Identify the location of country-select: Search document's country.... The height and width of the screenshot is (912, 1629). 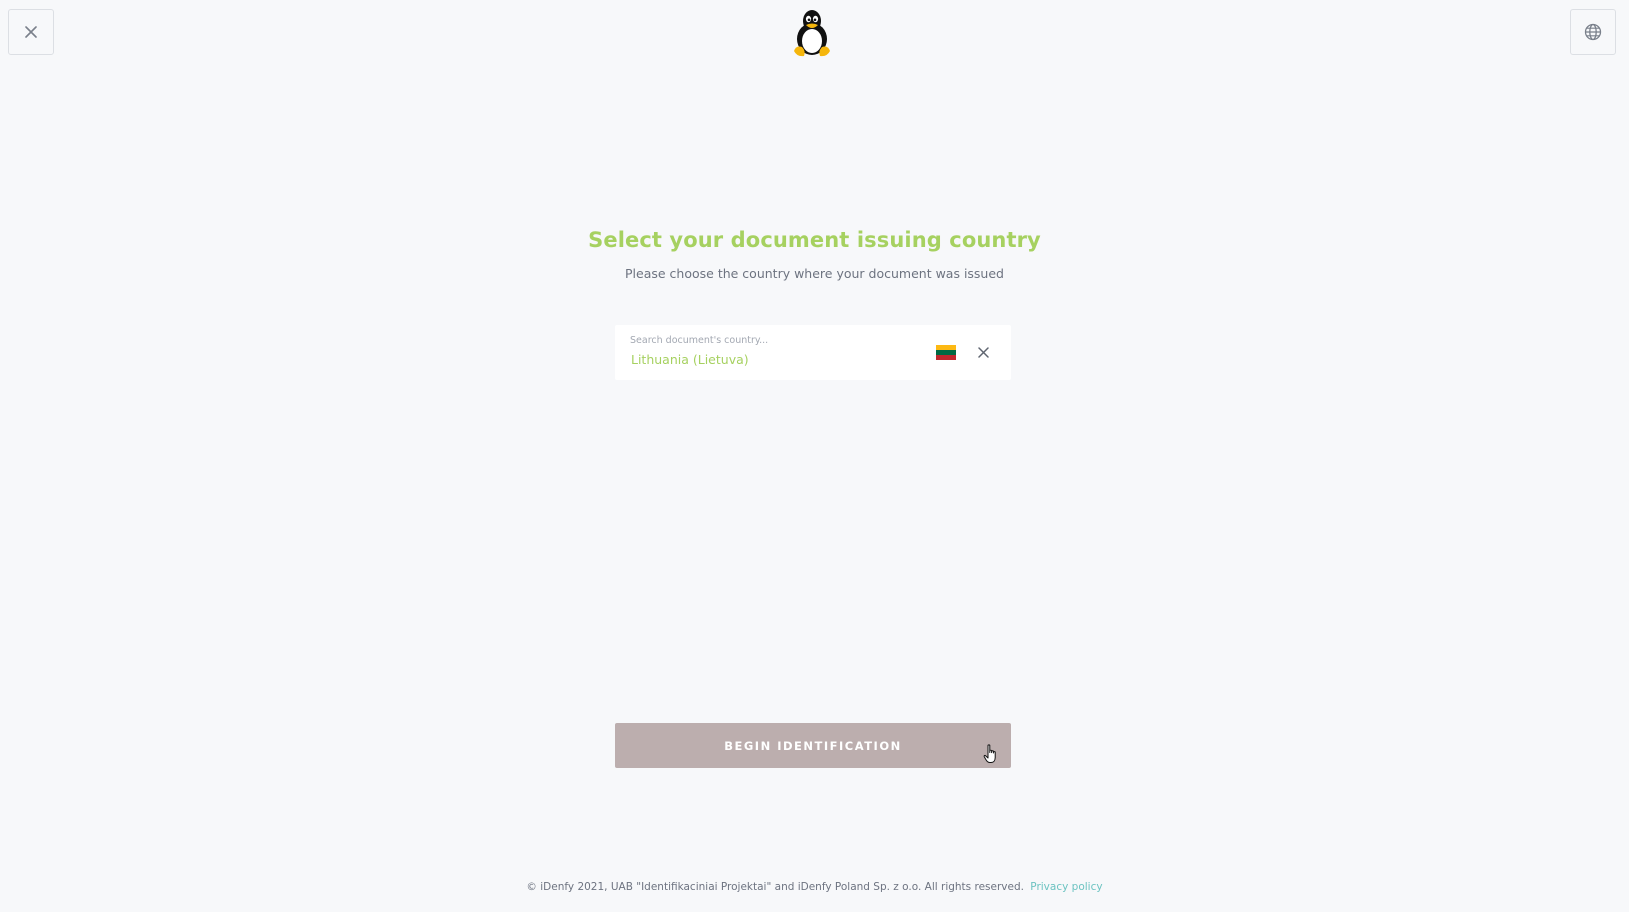
(813, 352).